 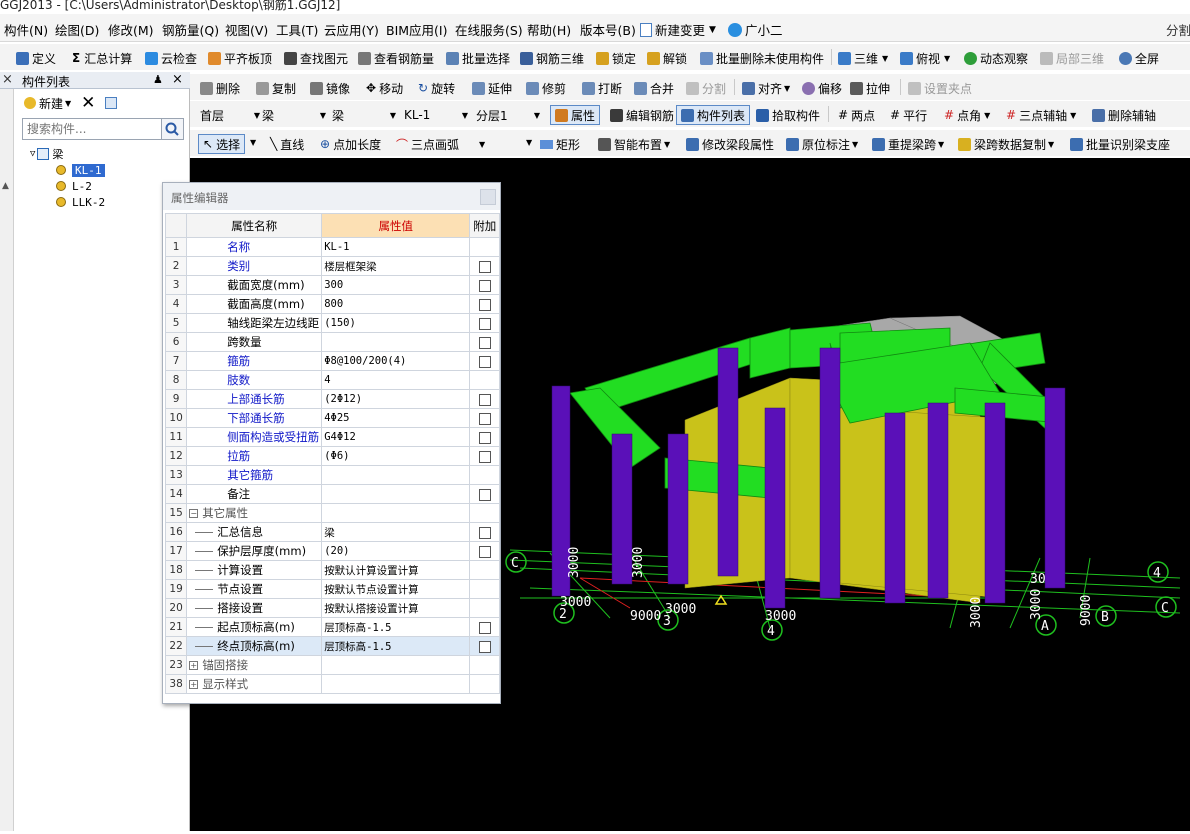 What do you see at coordinates (7, 460) in the screenshot?
I see `side-scroll-strip: ▲` at bounding box center [7, 460].